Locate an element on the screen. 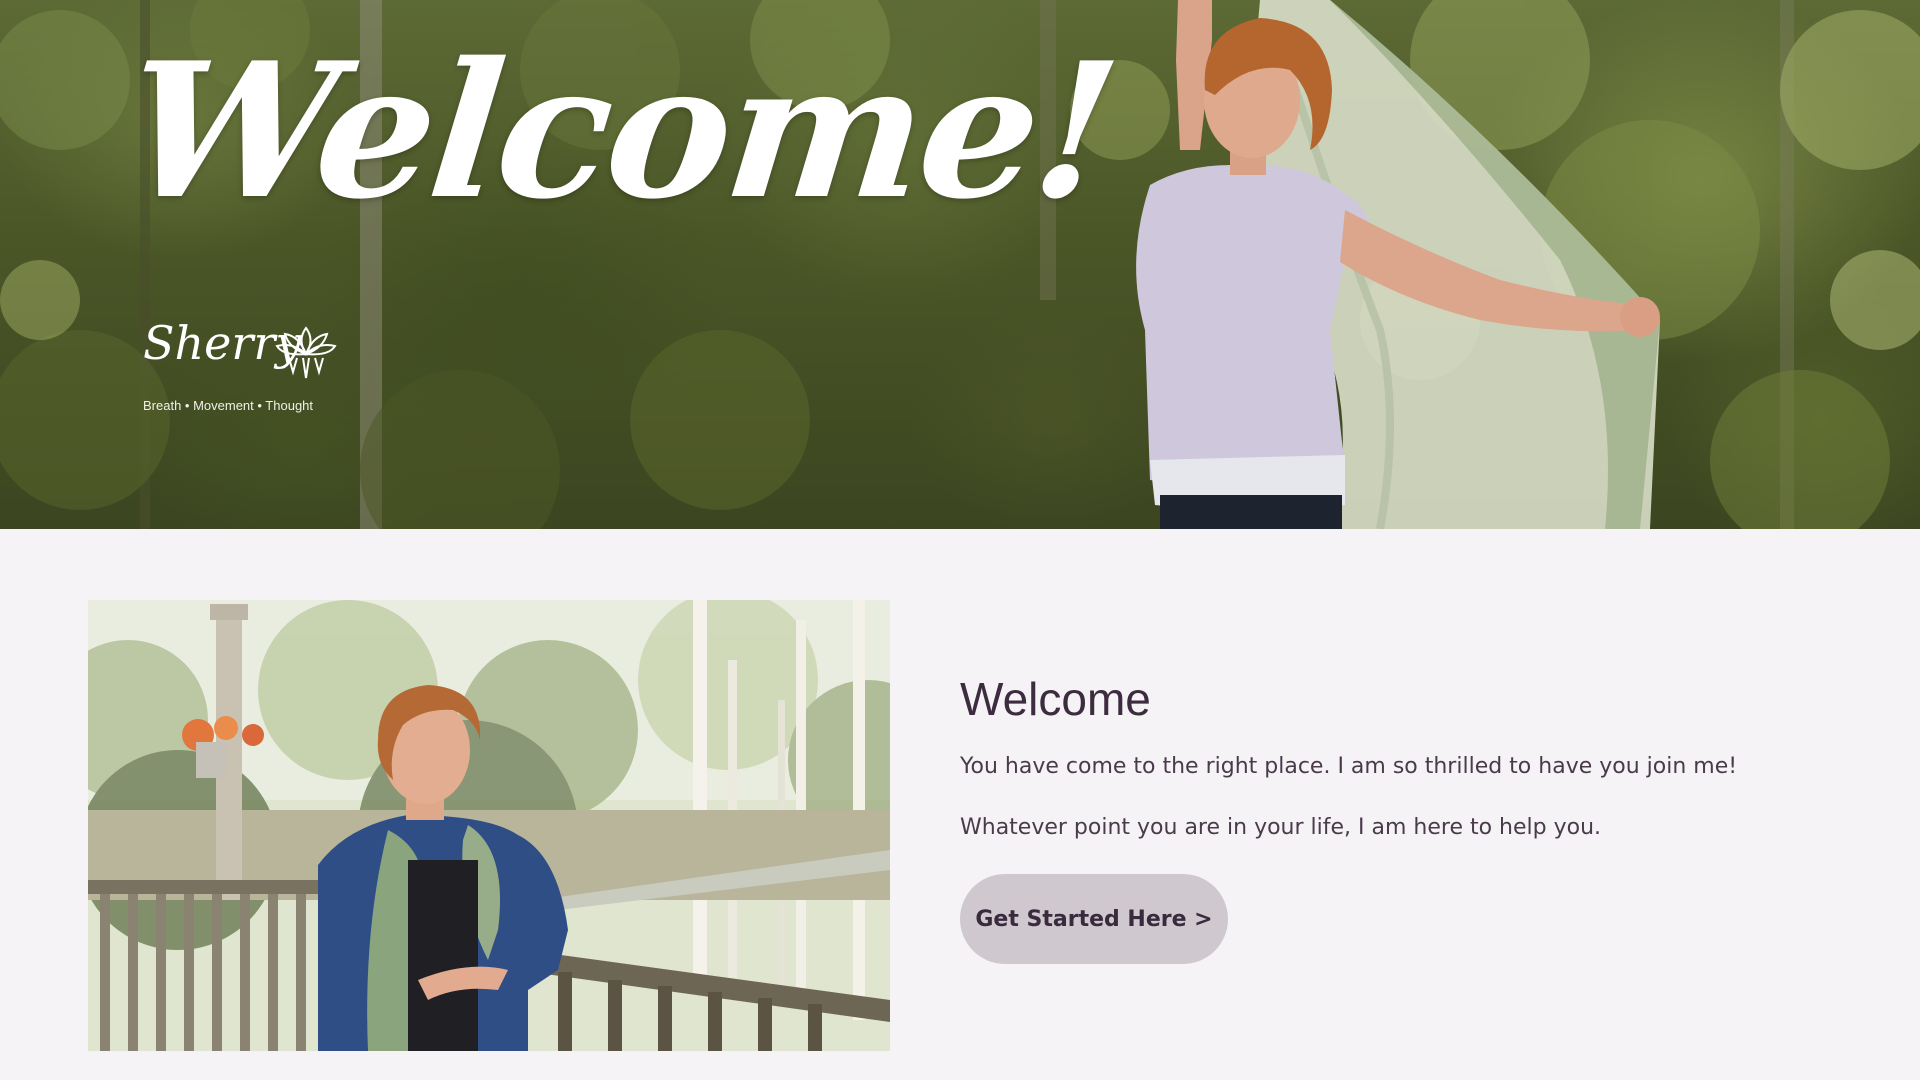  lotus-icon is located at coordinates (306, 352).